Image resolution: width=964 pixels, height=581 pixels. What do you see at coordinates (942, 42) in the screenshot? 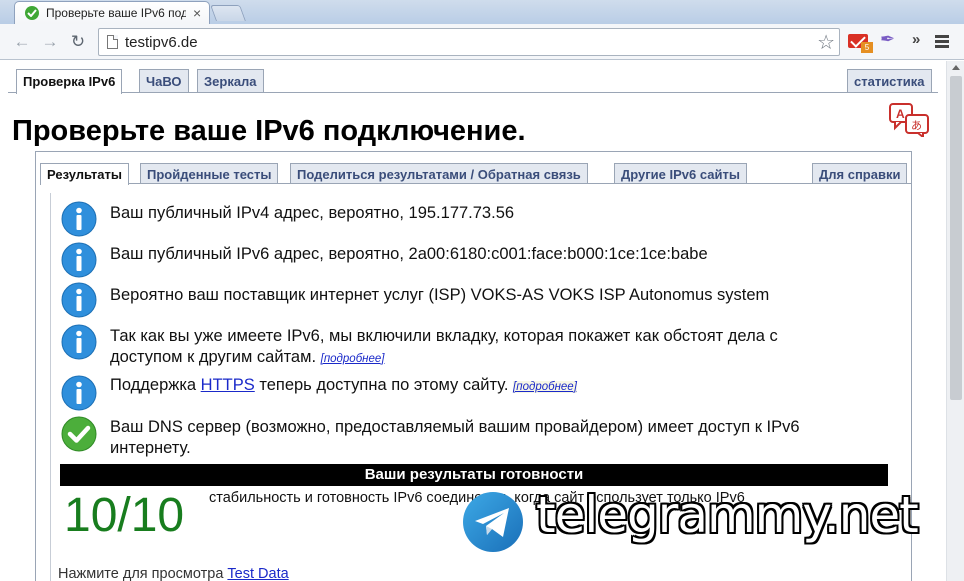
I see `menu-hamburger-icon` at bounding box center [942, 42].